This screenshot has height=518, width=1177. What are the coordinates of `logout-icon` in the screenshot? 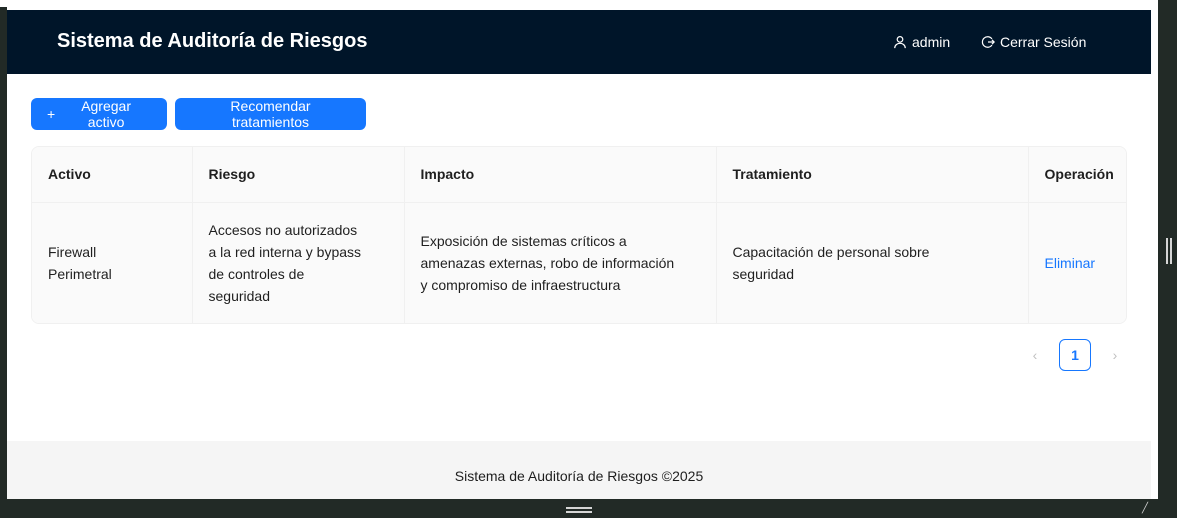 It's located at (988, 42).